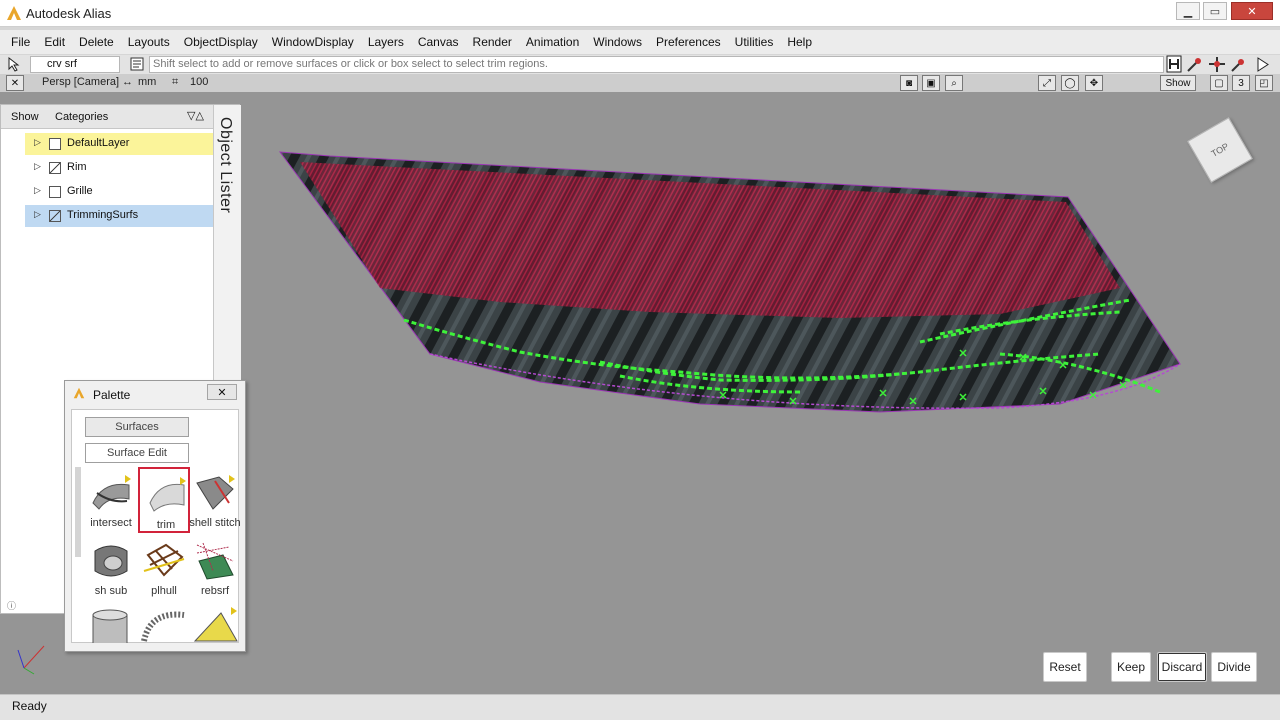  I want to click on layer-name: TrimmingSurfs, so click(103, 215).